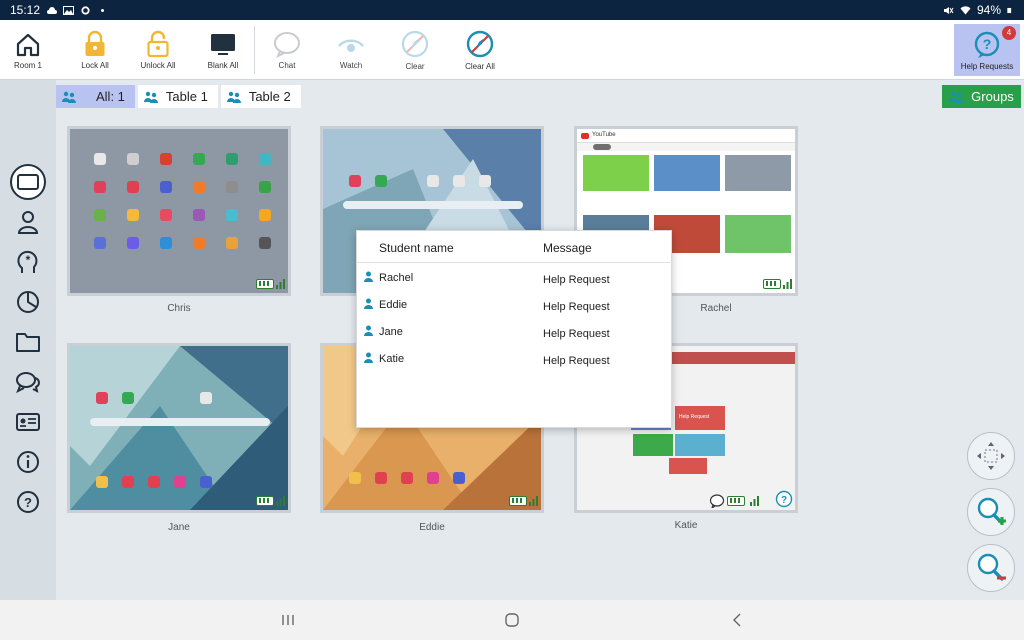  I want to click on zoom-in-button, so click(991, 512).